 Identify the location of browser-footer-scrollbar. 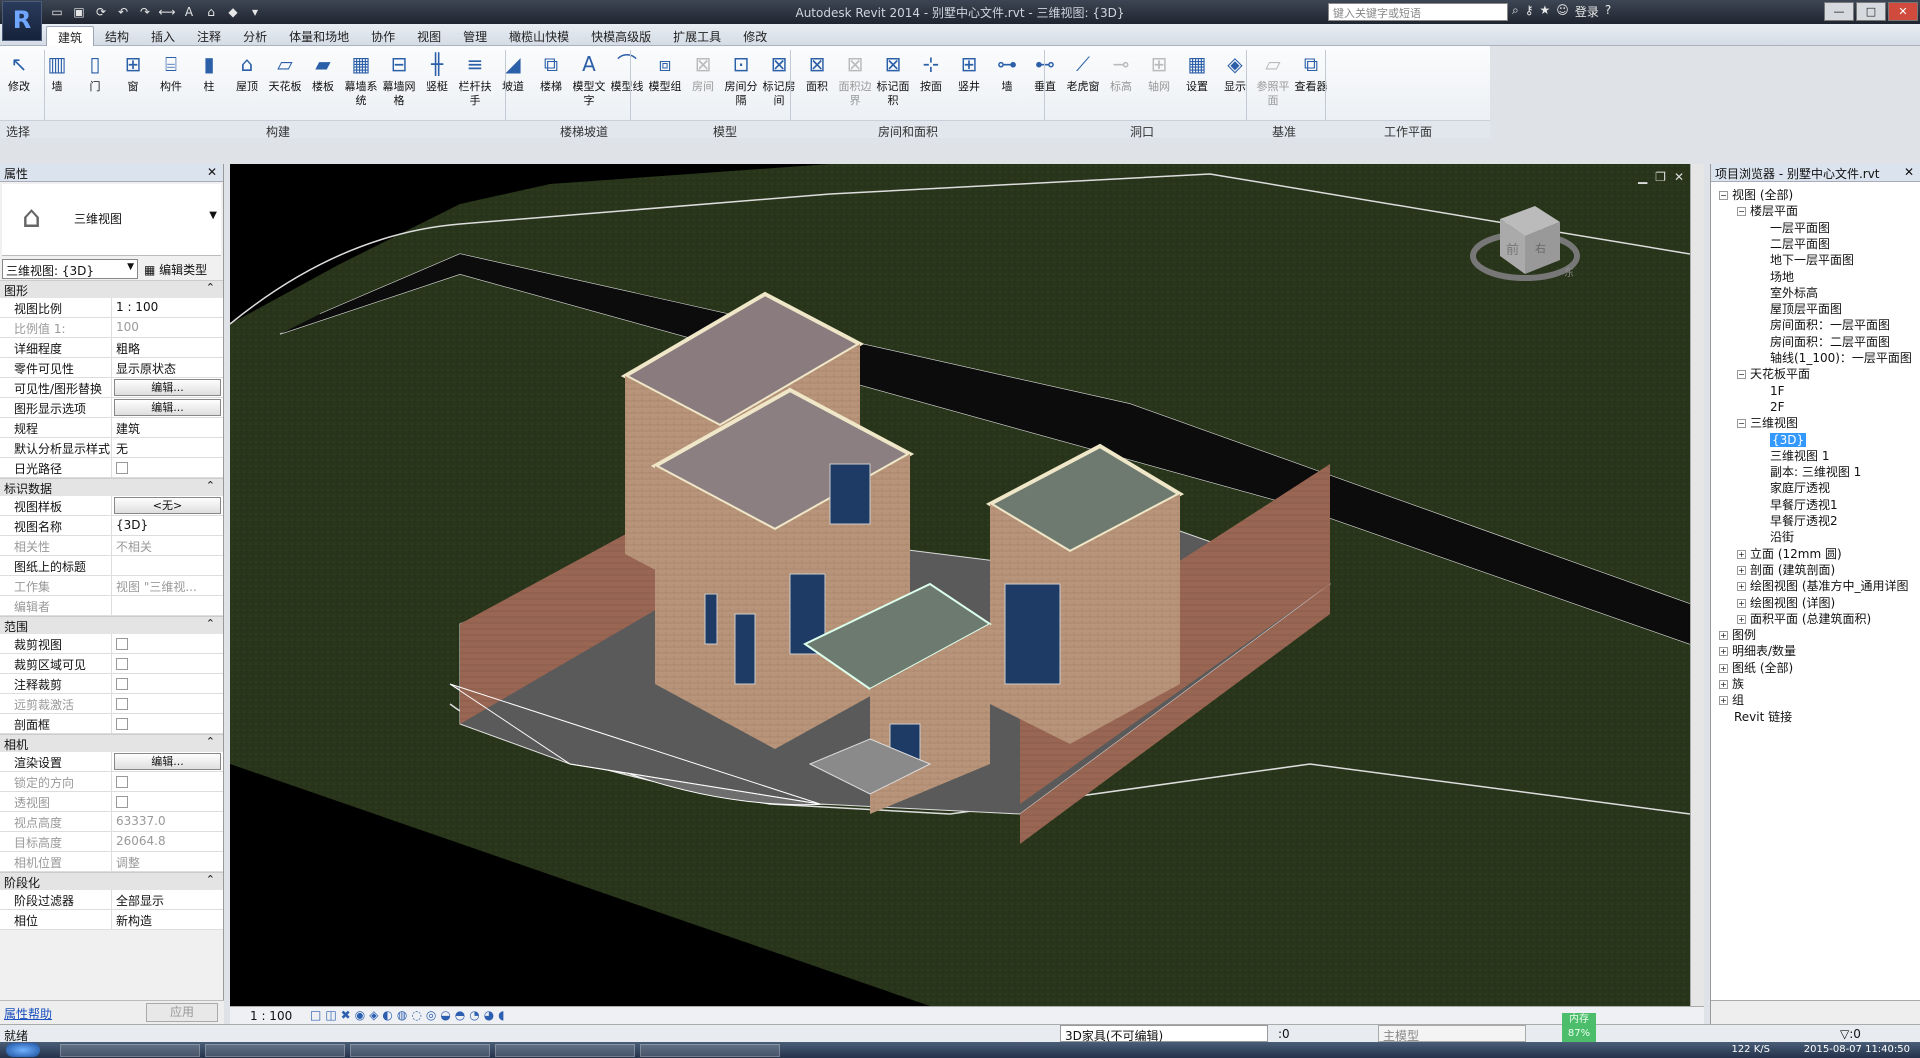
(1815, 1012).